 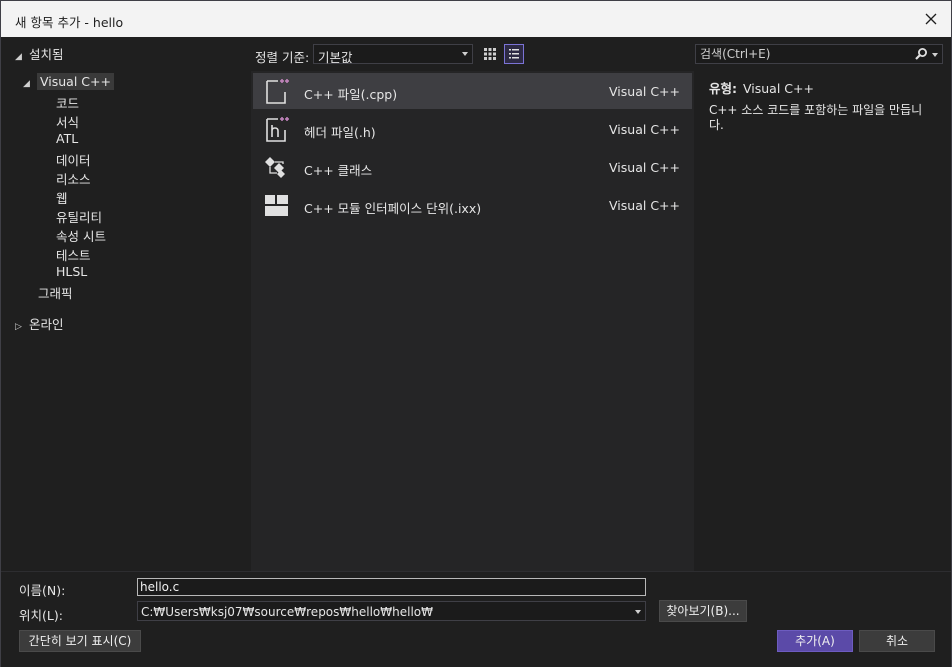 I want to click on item-name: 헤더 파일(.h), so click(x=340, y=132).